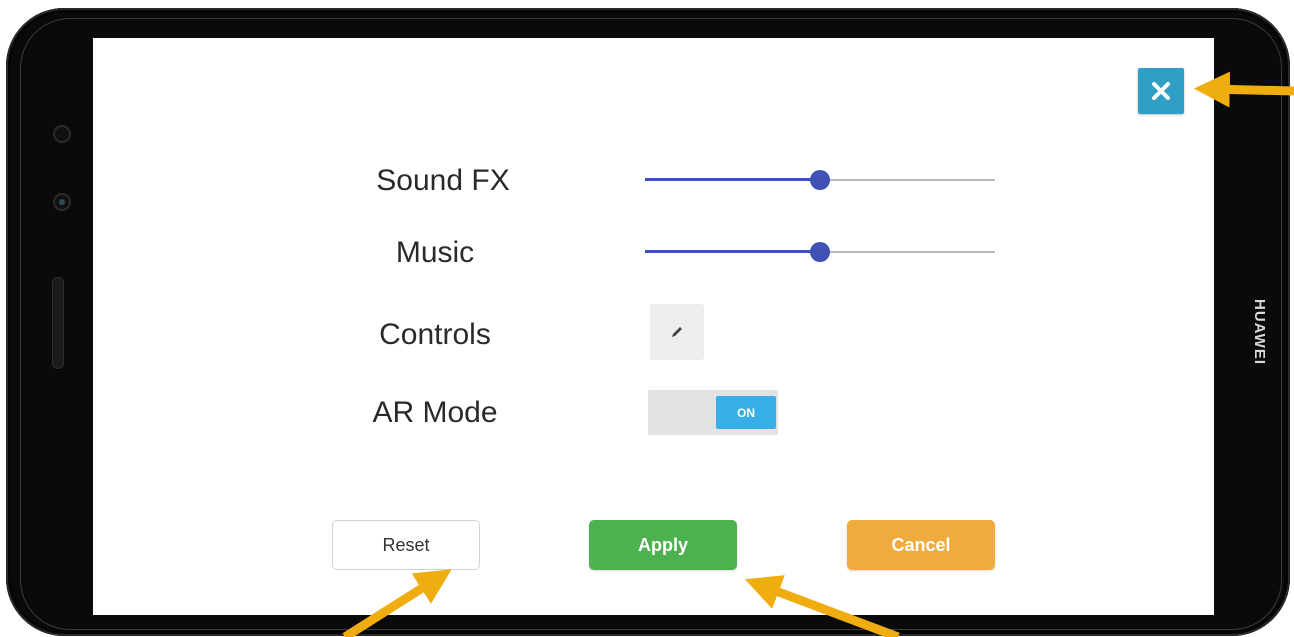 Image resolution: width=1294 pixels, height=637 pixels. I want to click on ar-mode-label: AR Mode, so click(435, 412).